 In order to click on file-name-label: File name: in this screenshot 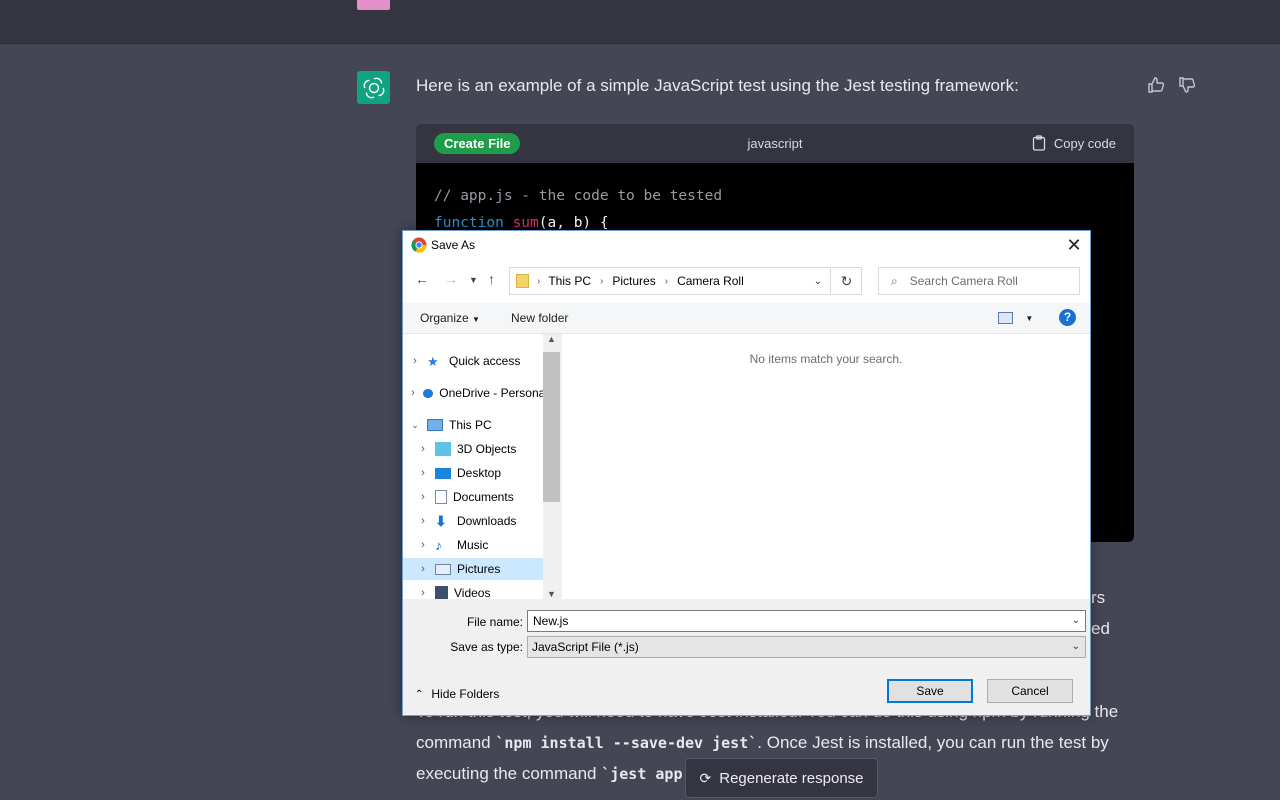, I will do `click(494, 622)`.